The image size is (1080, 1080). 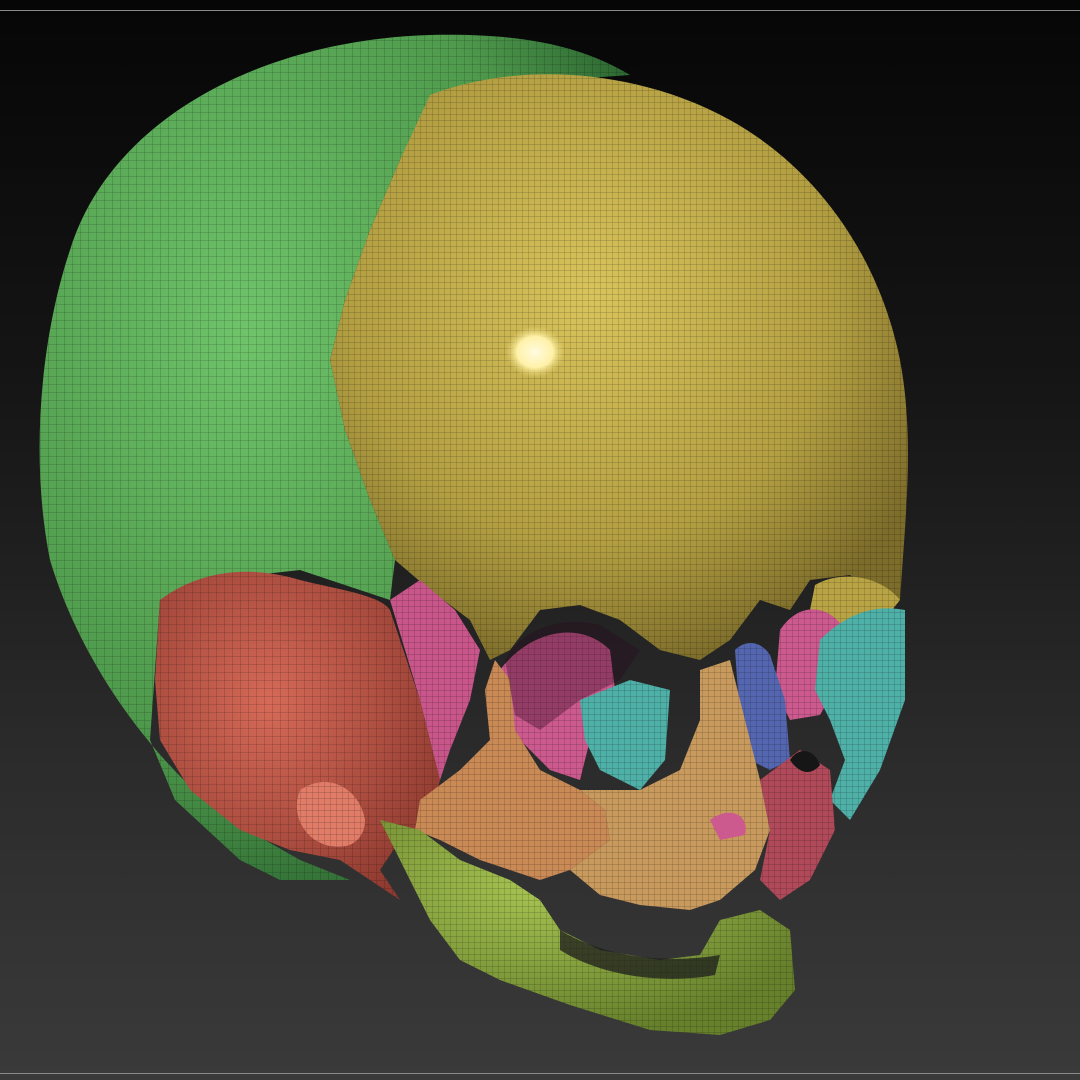 What do you see at coordinates (797, 825) in the screenshot?
I see `vomer-bone` at bounding box center [797, 825].